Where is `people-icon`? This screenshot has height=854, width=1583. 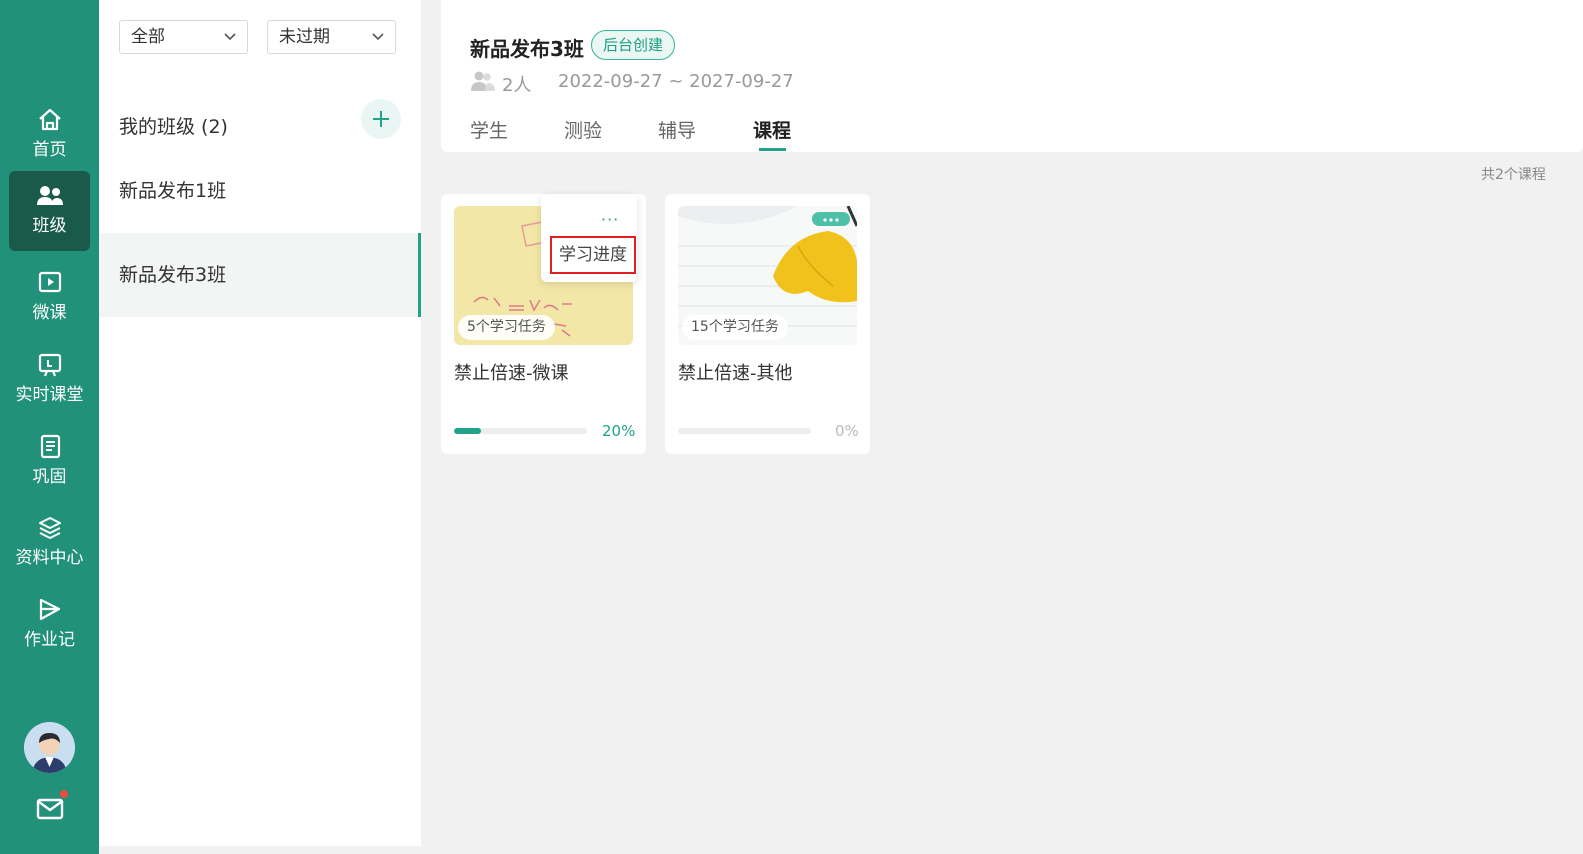 people-icon is located at coordinates (483, 81).